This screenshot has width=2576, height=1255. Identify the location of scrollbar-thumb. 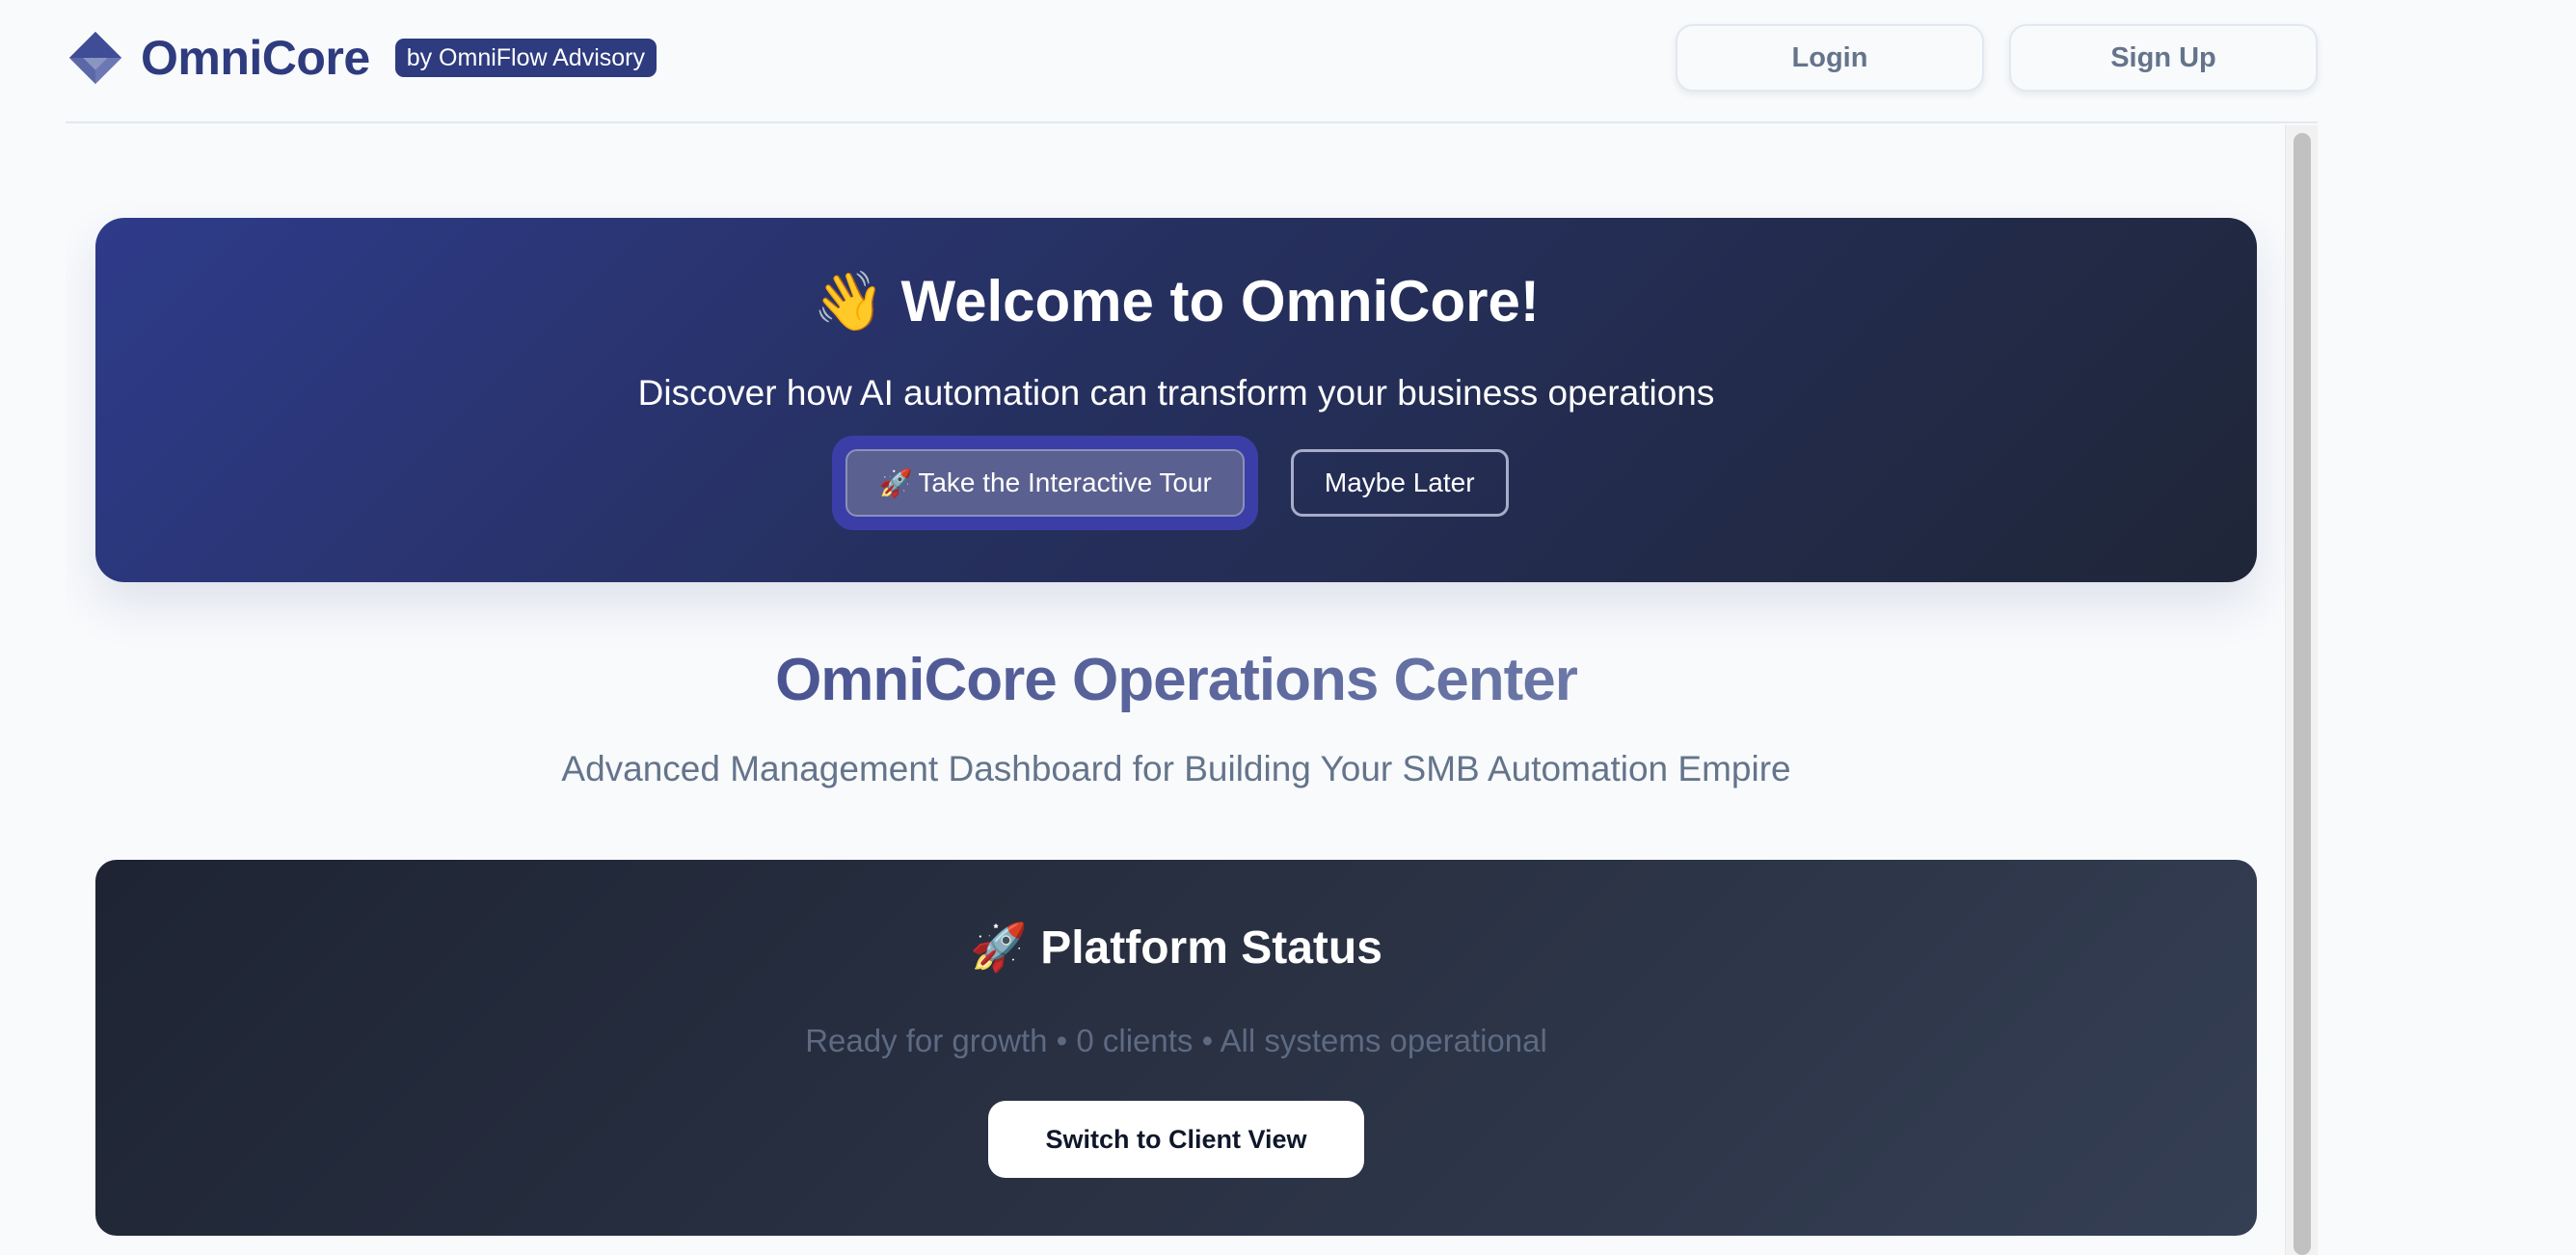
(2303, 694).